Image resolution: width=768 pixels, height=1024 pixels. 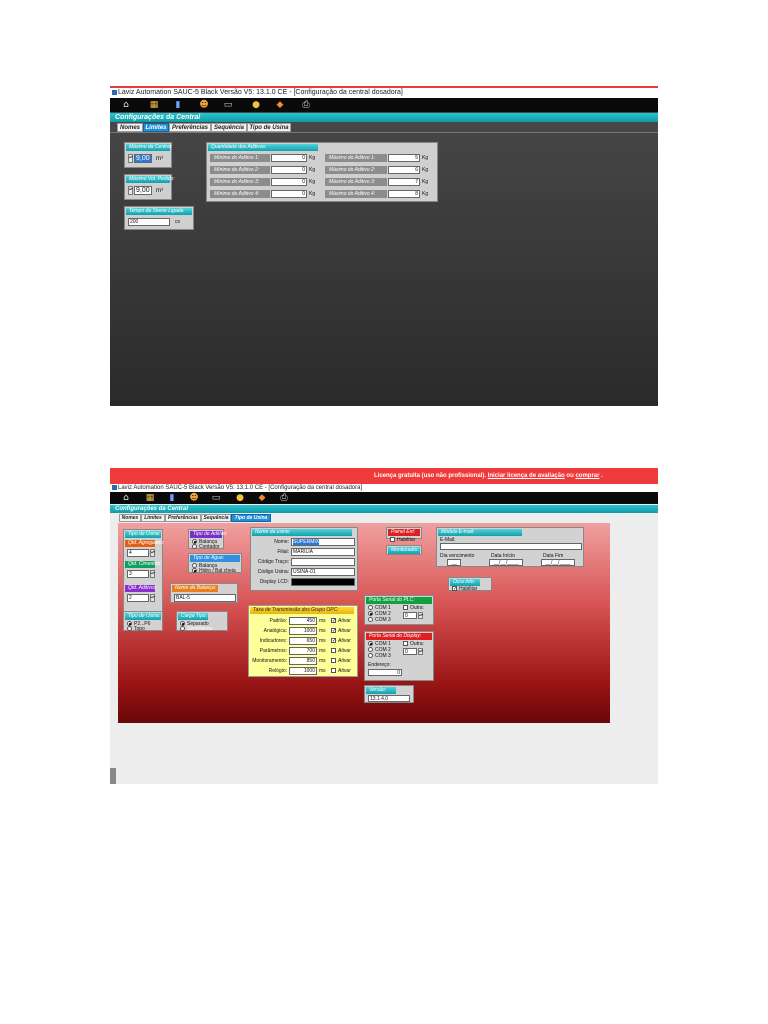 What do you see at coordinates (399, 600) in the screenshot?
I see `group-title: Porta Serial do PLC:` at bounding box center [399, 600].